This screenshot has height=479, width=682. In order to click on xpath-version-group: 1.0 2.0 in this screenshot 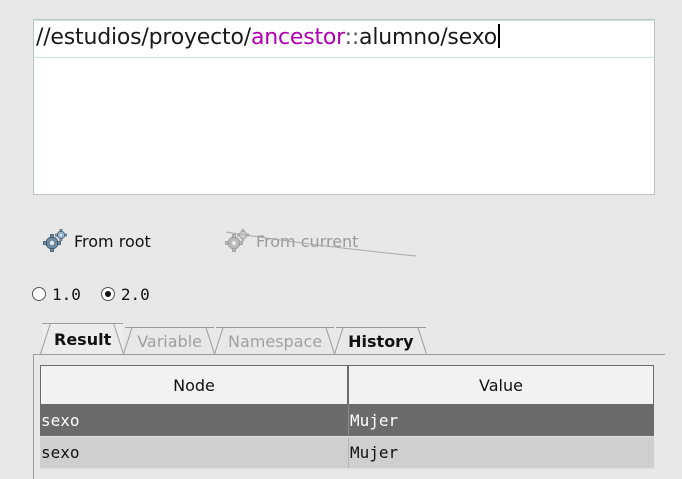, I will do `click(101, 294)`.